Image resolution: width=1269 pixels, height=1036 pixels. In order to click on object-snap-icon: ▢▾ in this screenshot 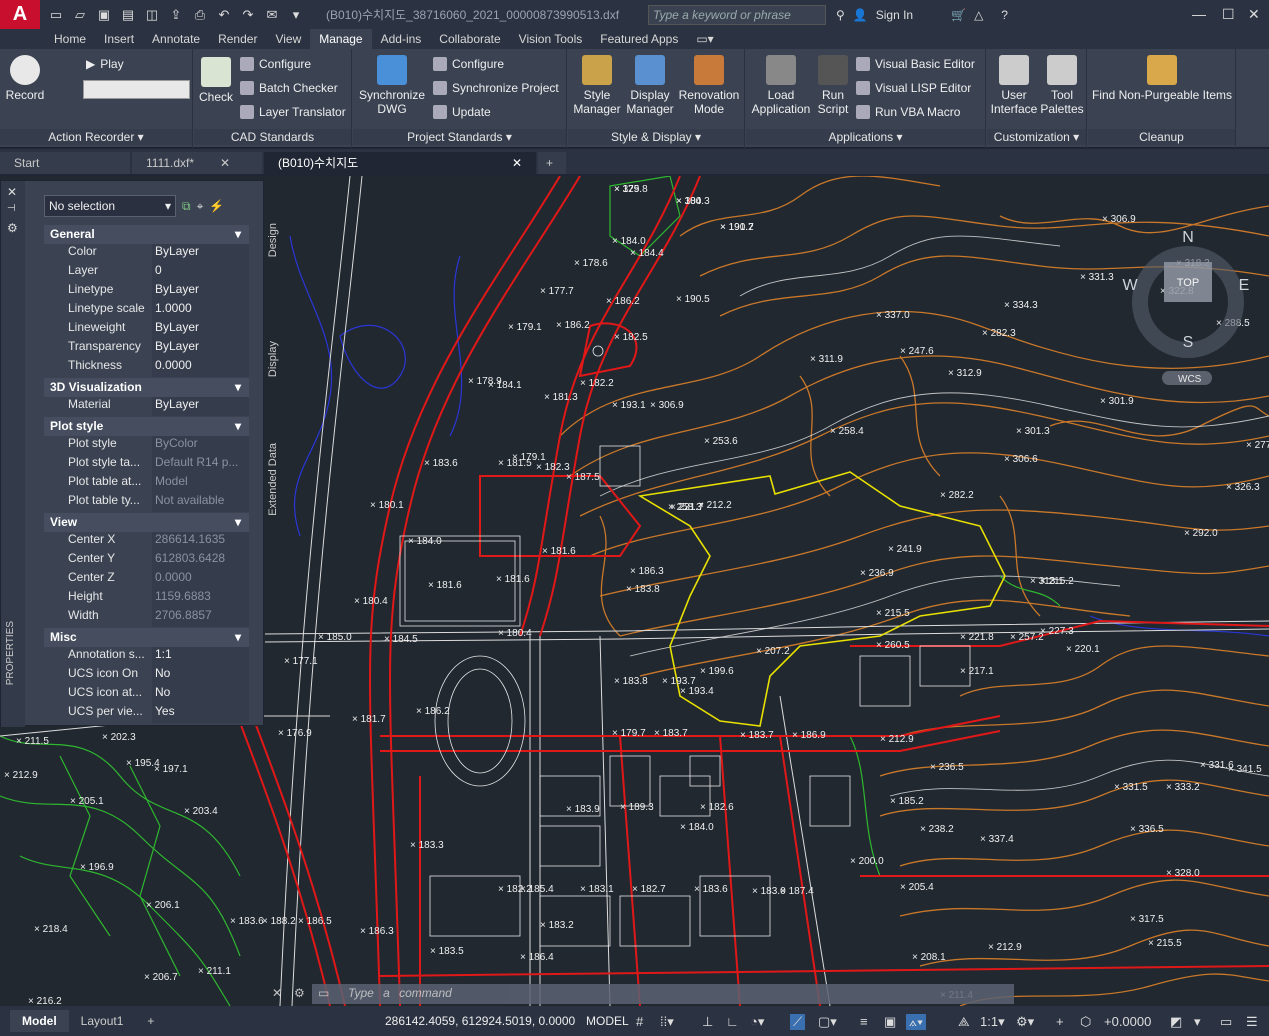, I will do `click(827, 1022)`.